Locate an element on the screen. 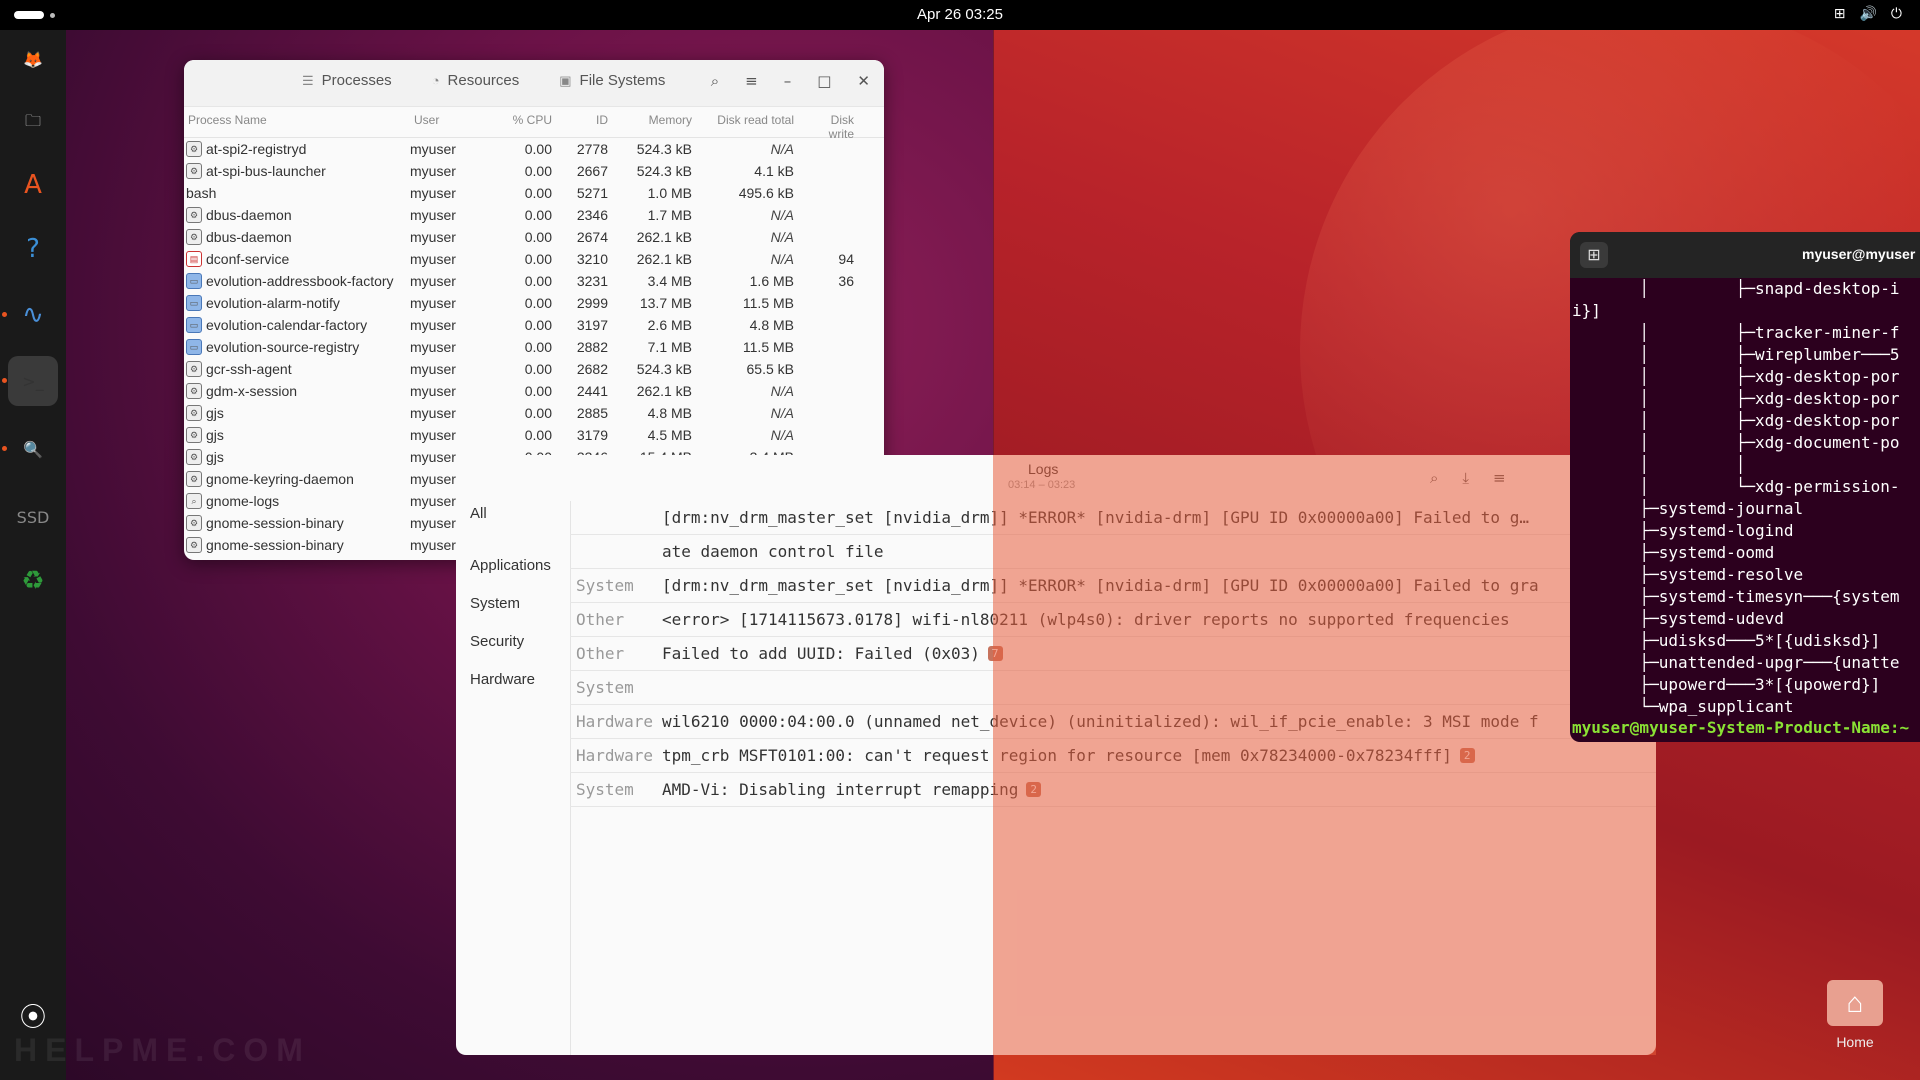 The image size is (1920, 1080). minimize-icon: – is located at coordinates (788, 81).